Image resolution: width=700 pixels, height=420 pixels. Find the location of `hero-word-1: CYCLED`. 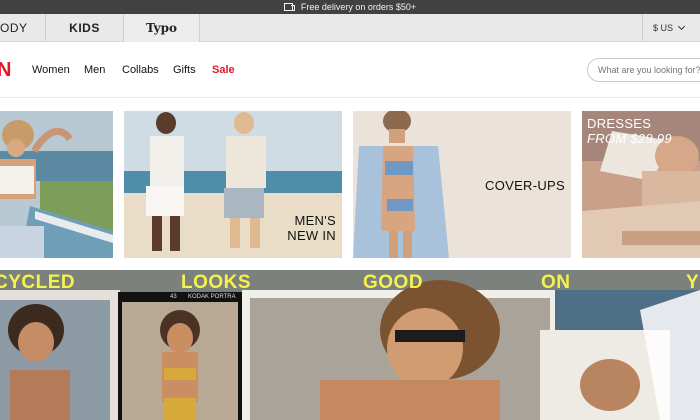

hero-word-1: CYCLED is located at coordinates (38, 282).